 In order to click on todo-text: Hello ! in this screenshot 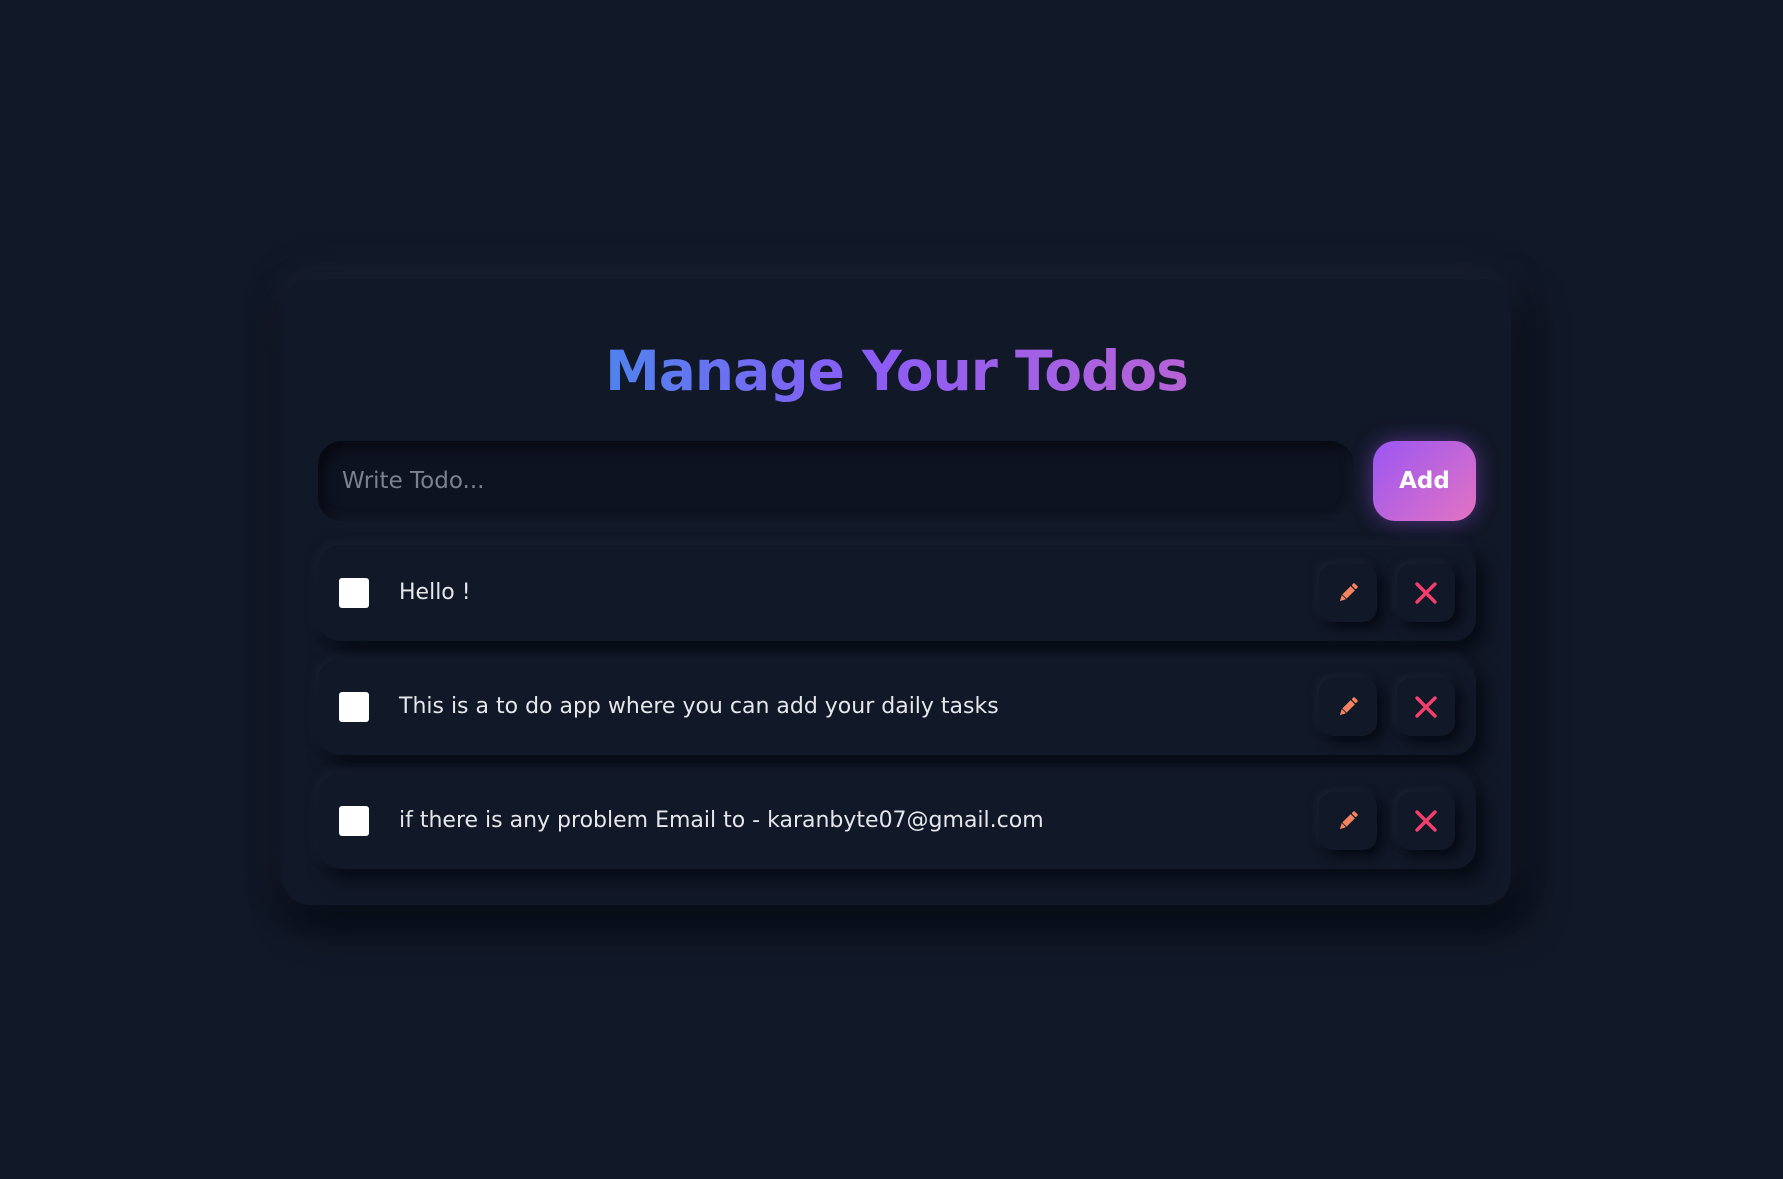, I will do `click(435, 592)`.